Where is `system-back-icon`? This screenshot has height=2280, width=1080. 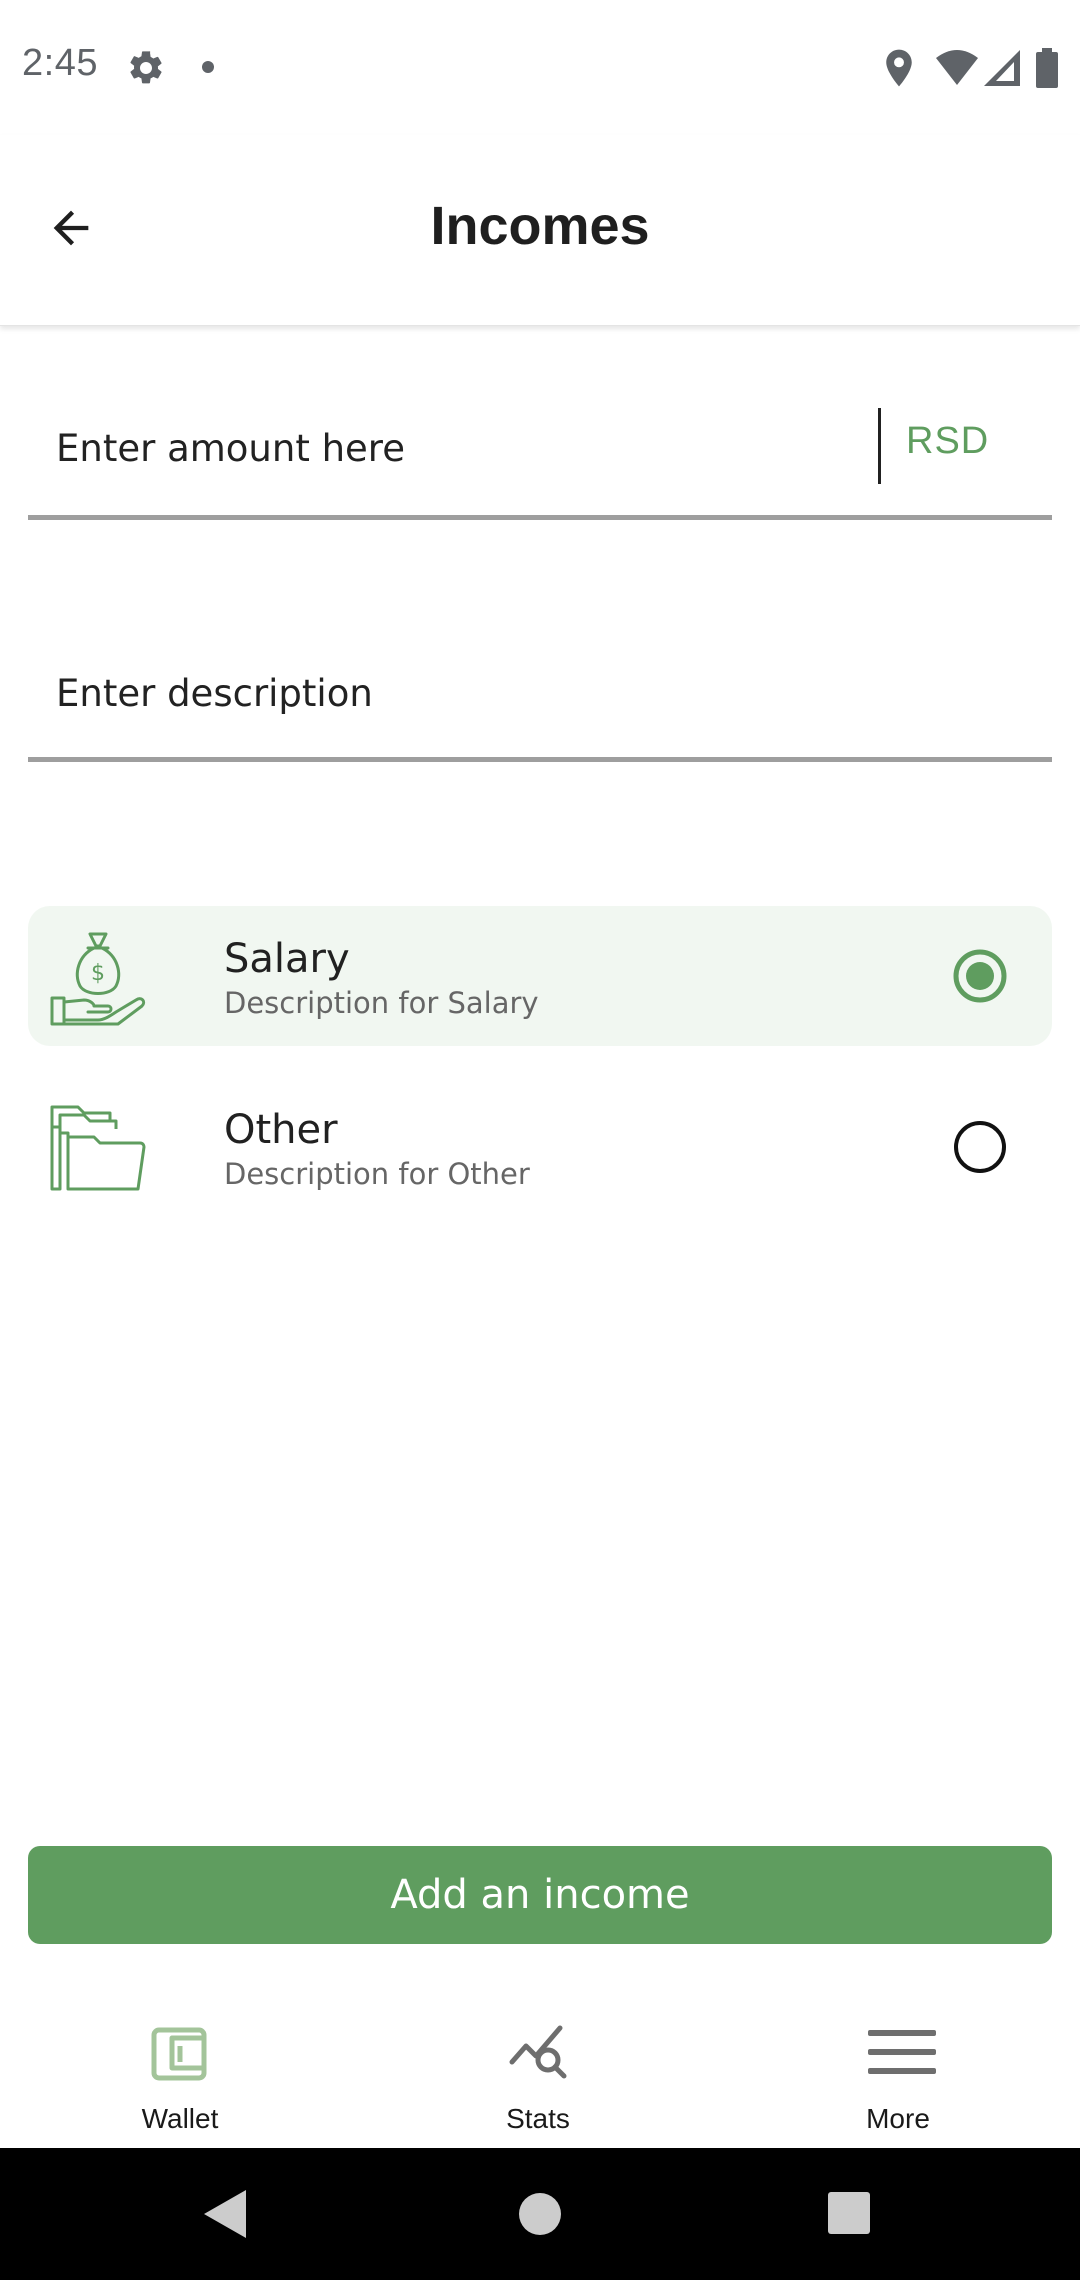
system-back-icon is located at coordinates (225, 2216).